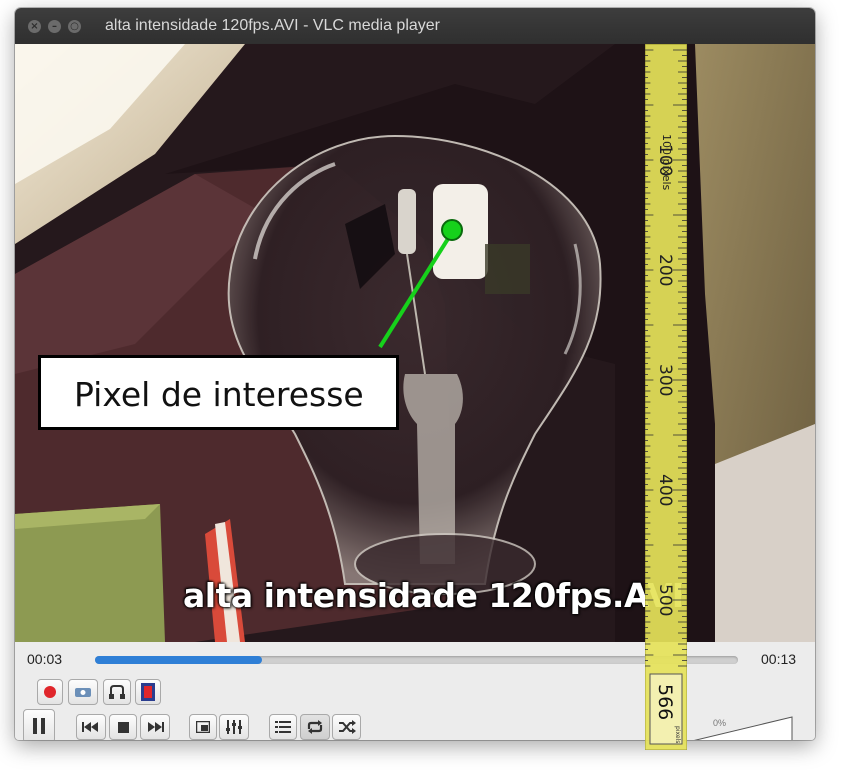 This screenshot has width=863, height=773. What do you see at coordinates (54, 26) in the screenshot?
I see `minimize-window-icon: –` at bounding box center [54, 26].